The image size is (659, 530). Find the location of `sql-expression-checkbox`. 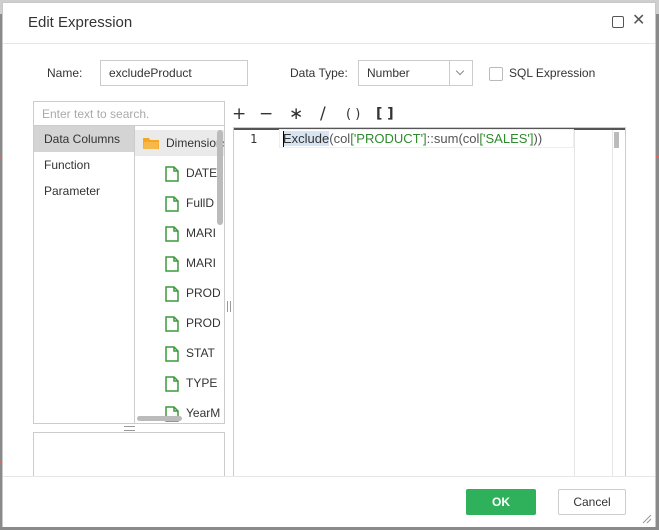

sql-expression-checkbox is located at coordinates (496, 74).